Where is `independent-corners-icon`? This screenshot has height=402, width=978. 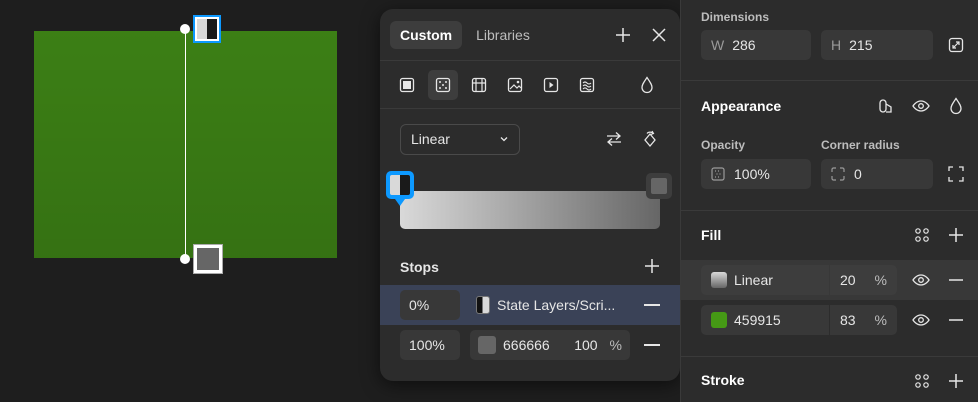 independent-corners-icon is located at coordinates (956, 174).